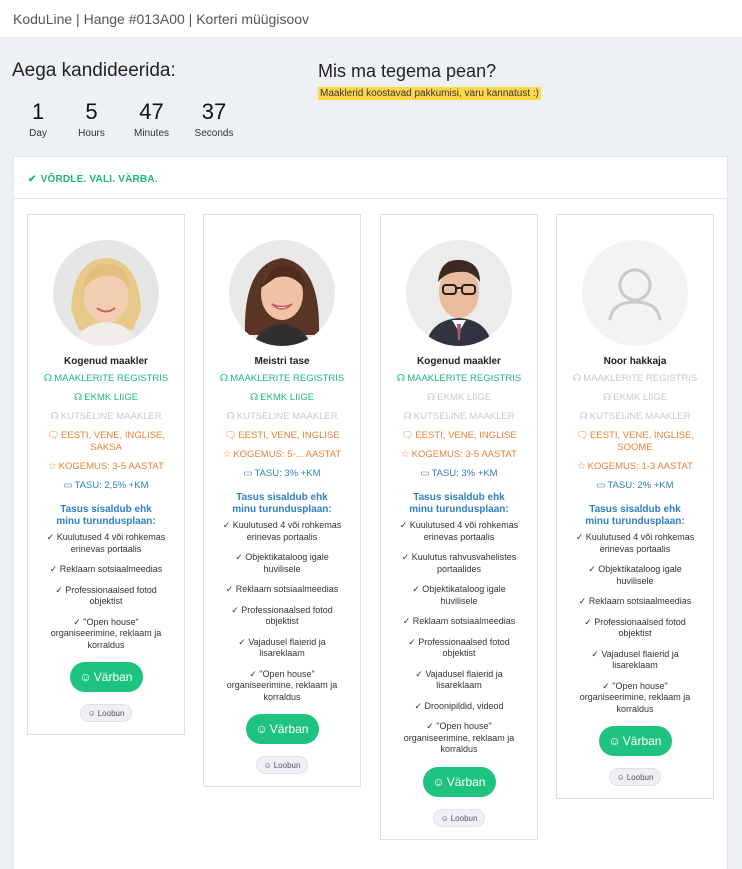 This screenshot has height=869, width=742. What do you see at coordinates (38, 111) in the screenshot?
I see `countdown-value: 1` at bounding box center [38, 111].